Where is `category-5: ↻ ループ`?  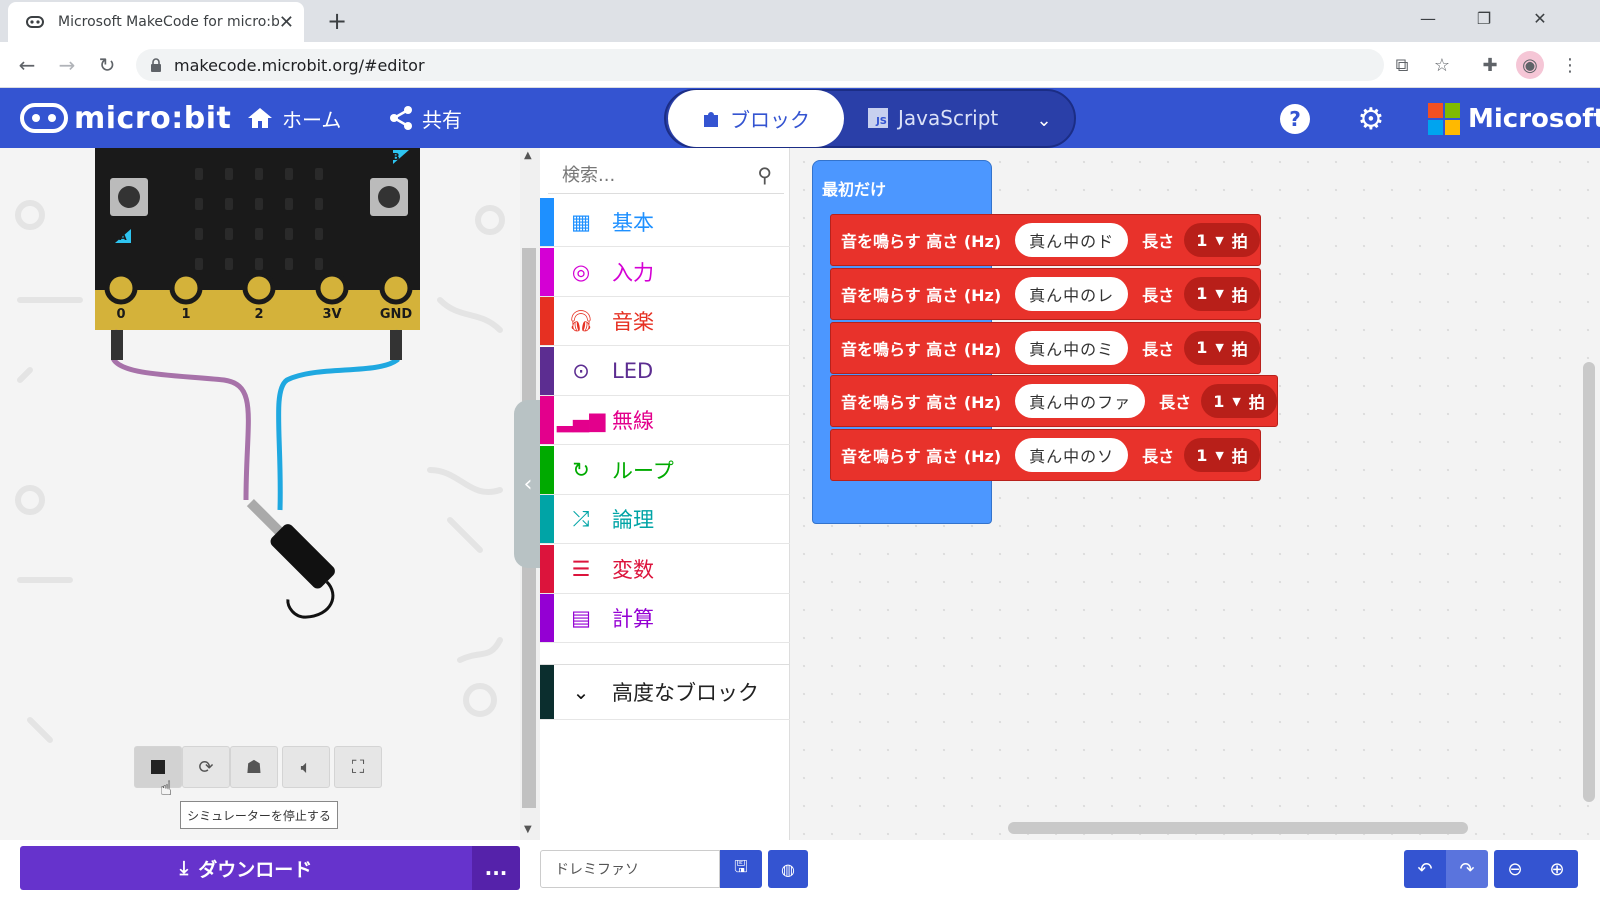 category-5: ↻ ループ is located at coordinates (665, 470).